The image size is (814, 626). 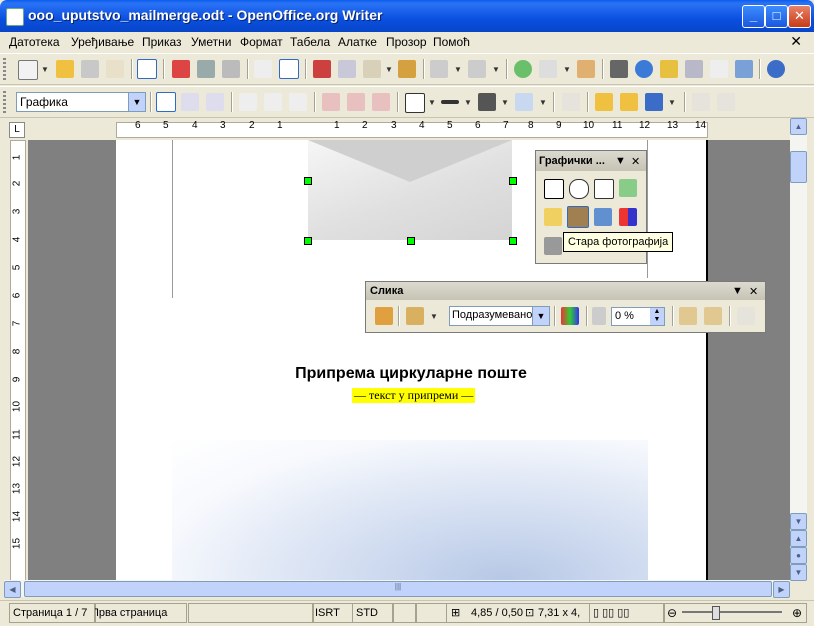 What do you see at coordinates (181, 69) in the screenshot?
I see `export-pdf-icon` at bounding box center [181, 69].